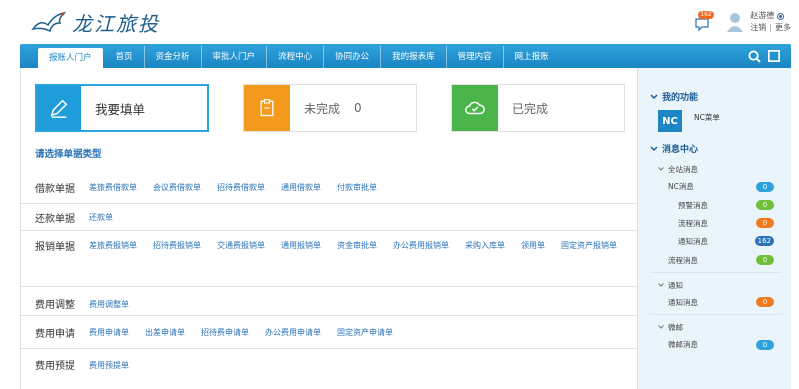  What do you see at coordinates (774, 56) in the screenshot?
I see `window-icon` at bounding box center [774, 56].